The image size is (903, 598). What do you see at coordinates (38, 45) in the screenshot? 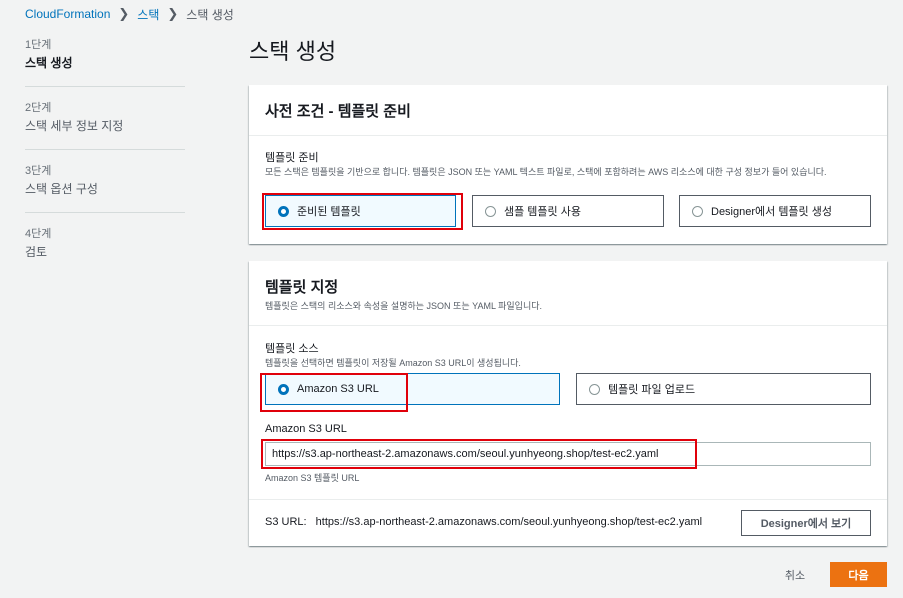
I see `step-number: 1단계` at bounding box center [38, 45].